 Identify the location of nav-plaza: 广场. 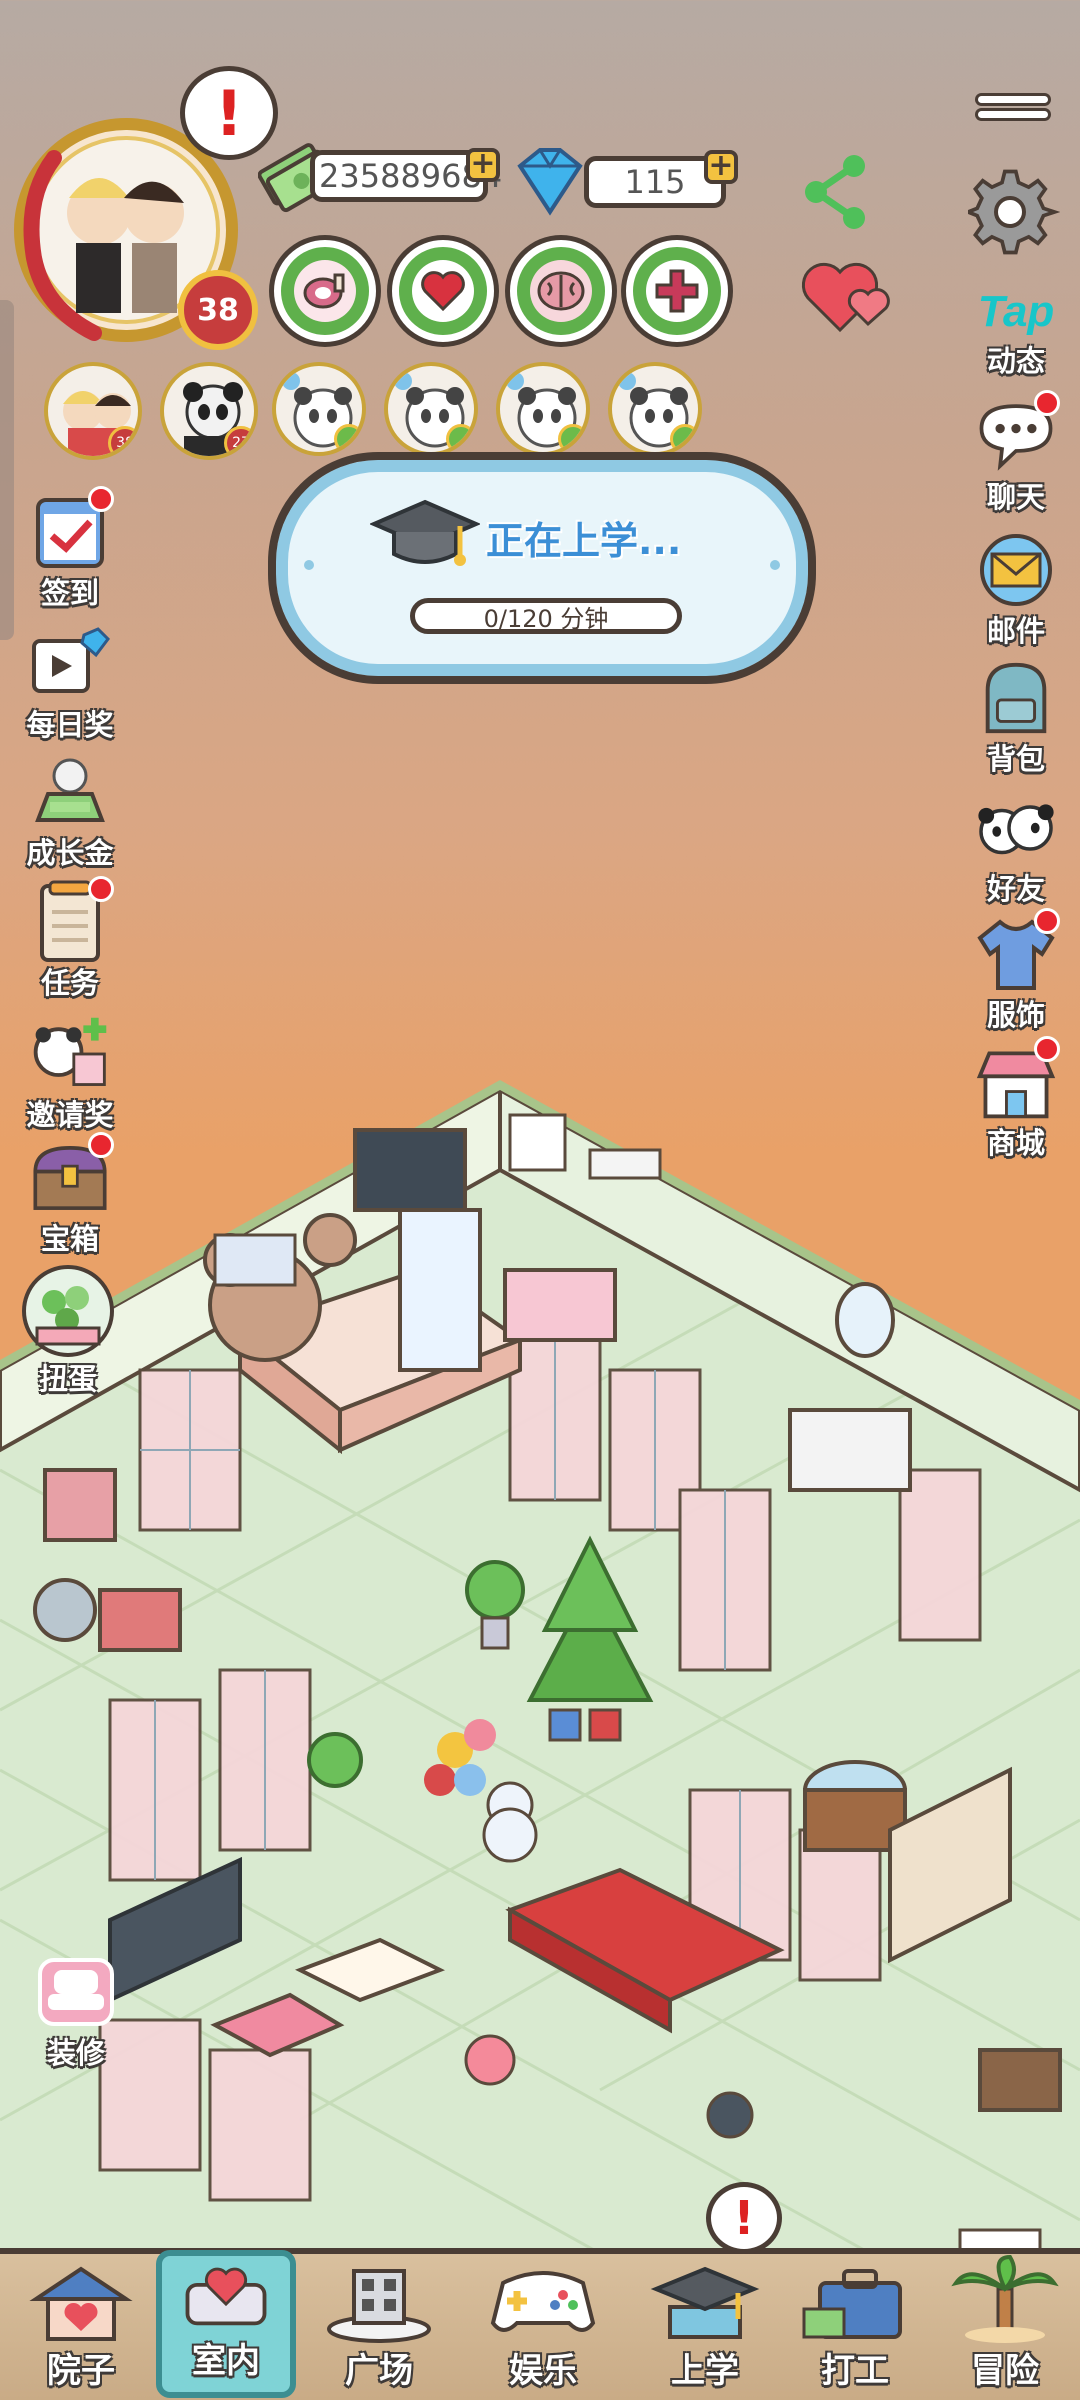
(379, 2316).